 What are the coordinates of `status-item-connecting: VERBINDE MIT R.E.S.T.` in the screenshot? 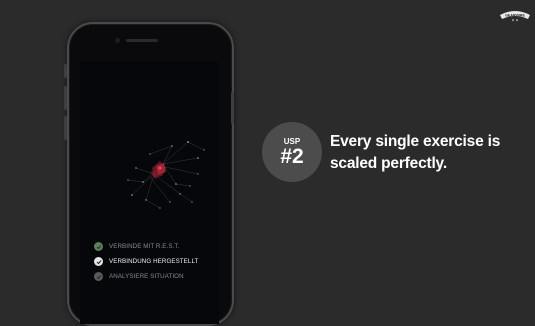 It's located at (156, 246).